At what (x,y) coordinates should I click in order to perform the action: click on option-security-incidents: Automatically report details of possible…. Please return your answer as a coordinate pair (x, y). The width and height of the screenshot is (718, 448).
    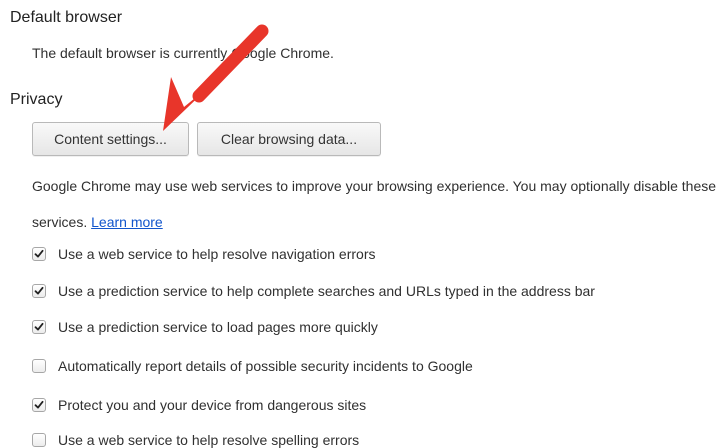
    Looking at the image, I should click on (252, 366).